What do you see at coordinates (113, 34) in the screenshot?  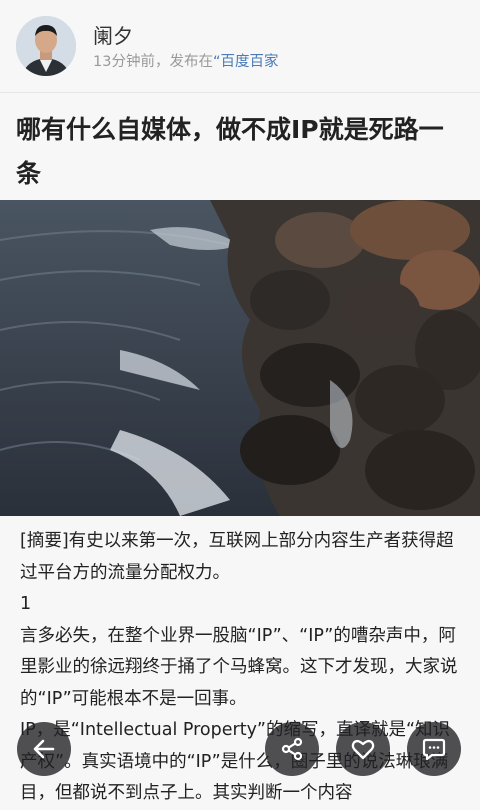 I see `author-name: 阑夕` at bounding box center [113, 34].